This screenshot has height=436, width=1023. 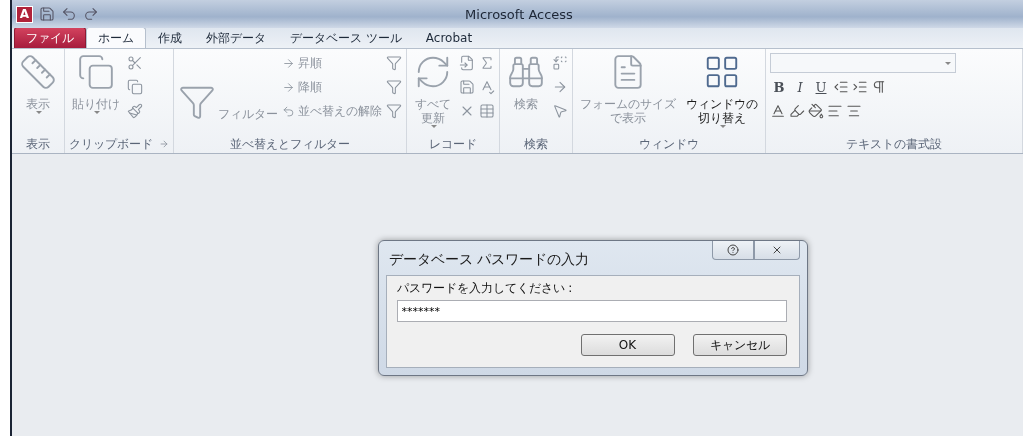 I want to click on undo-icon, so click(x=69, y=14).